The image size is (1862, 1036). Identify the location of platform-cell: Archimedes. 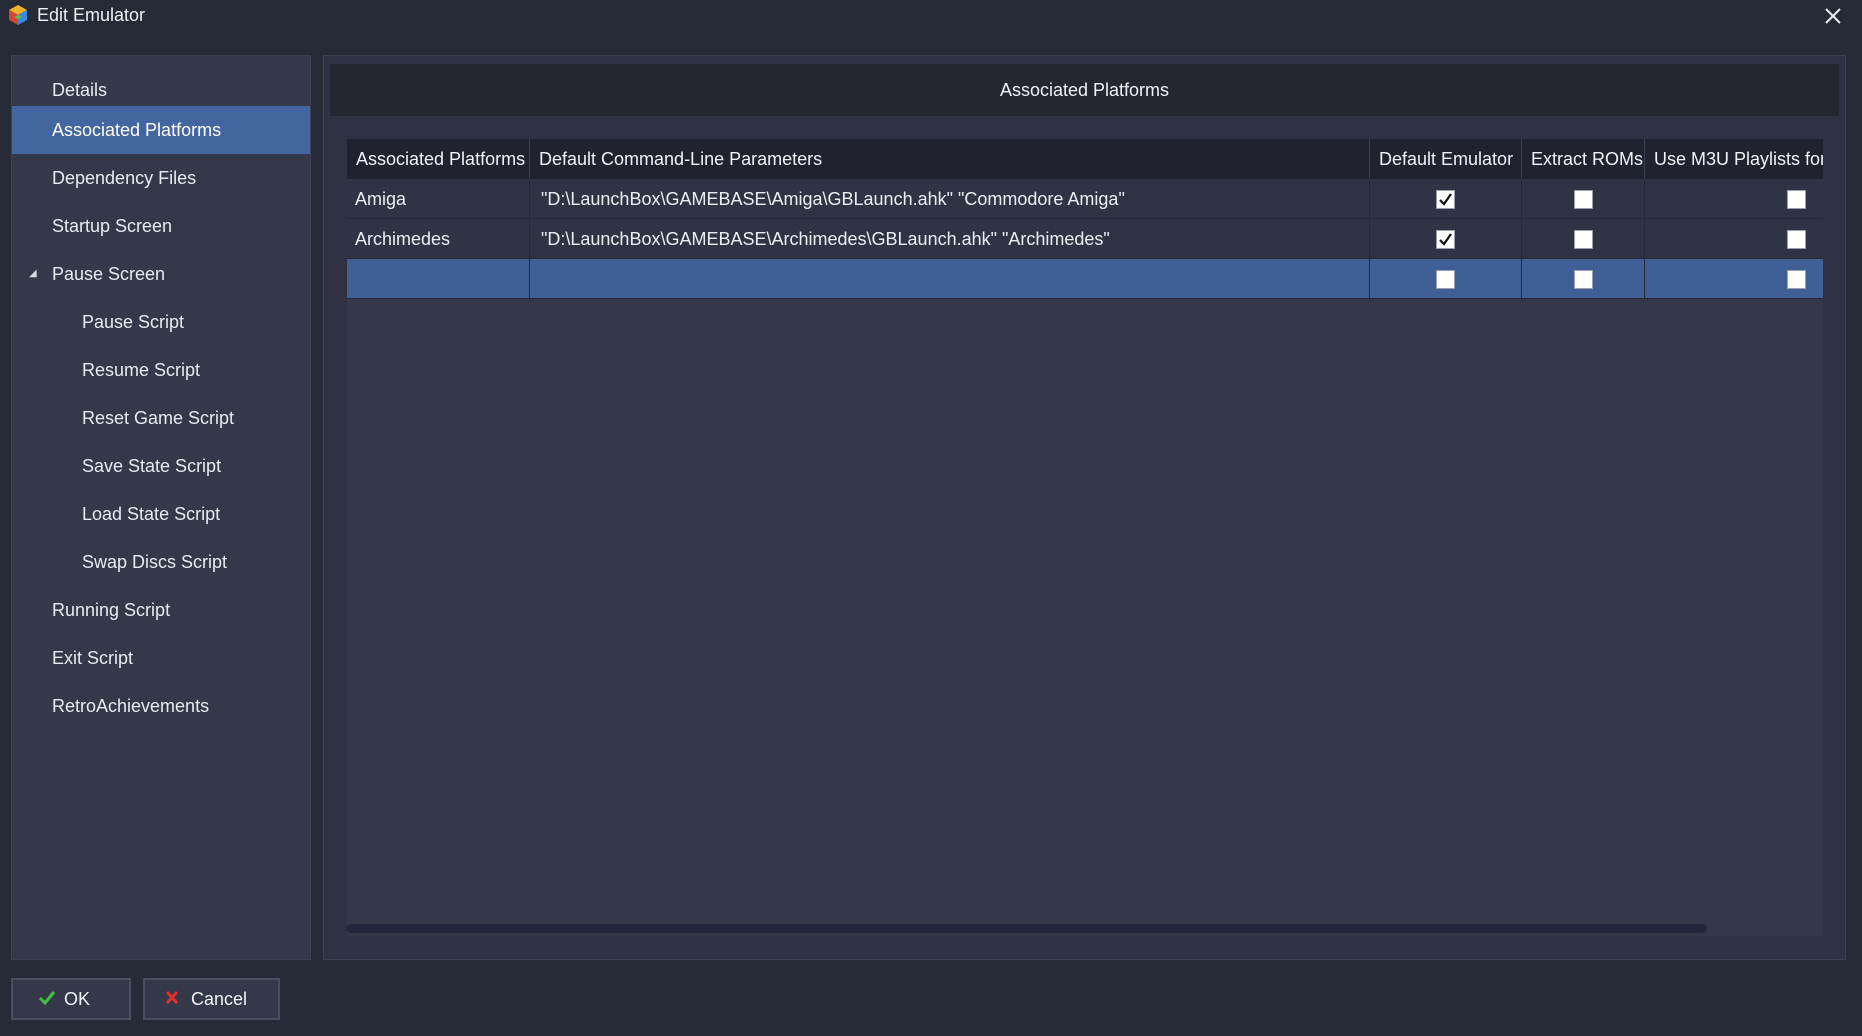
(438, 238).